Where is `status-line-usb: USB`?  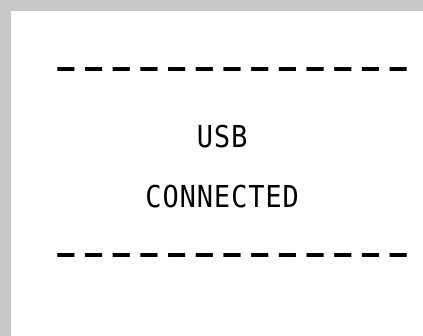
status-line-usb: USB is located at coordinates (222, 137).